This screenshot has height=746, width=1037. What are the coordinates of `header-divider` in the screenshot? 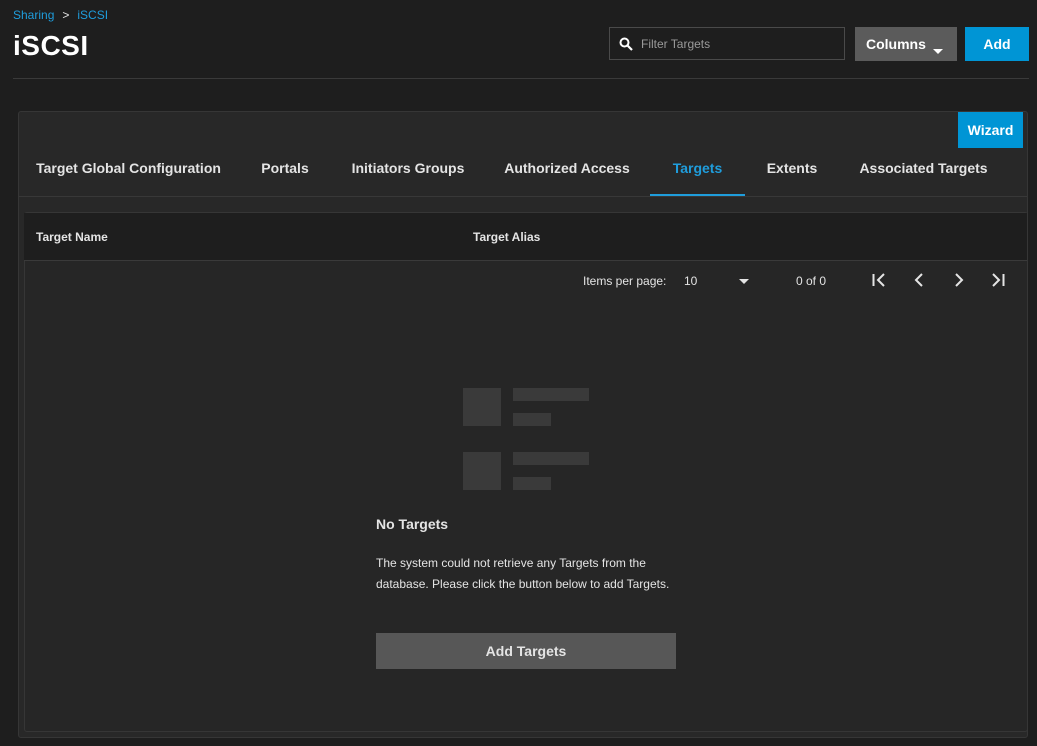 It's located at (521, 78).